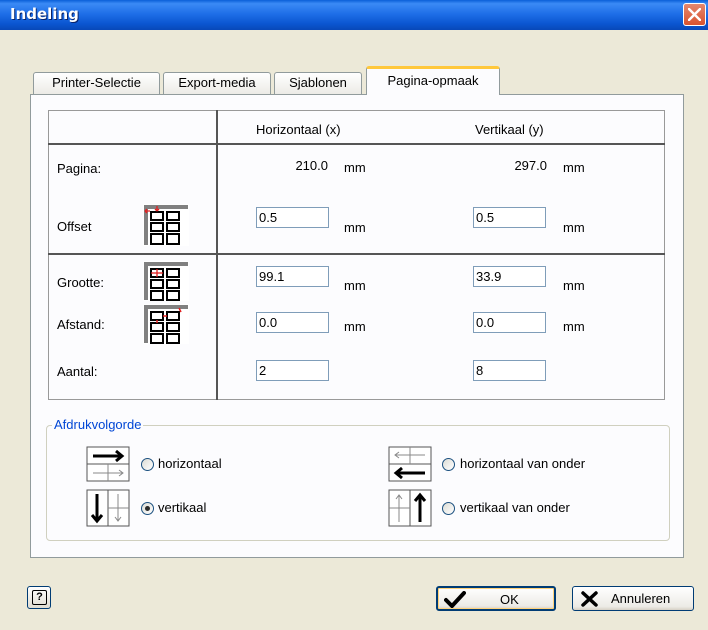  I want to click on horizontal-from-bottom-icon, so click(410, 464).